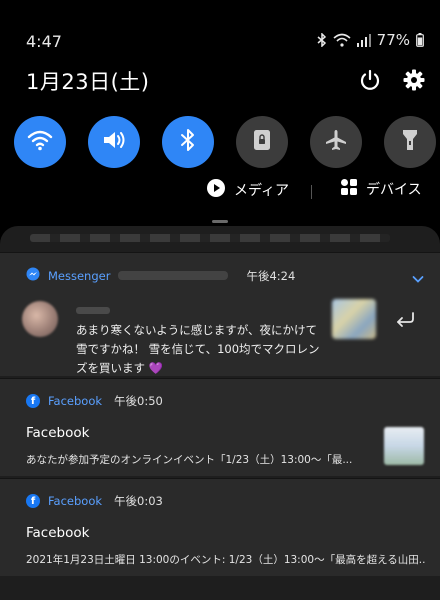 The width and height of the screenshot is (440, 600). I want to click on airplane-icon, so click(336, 142).